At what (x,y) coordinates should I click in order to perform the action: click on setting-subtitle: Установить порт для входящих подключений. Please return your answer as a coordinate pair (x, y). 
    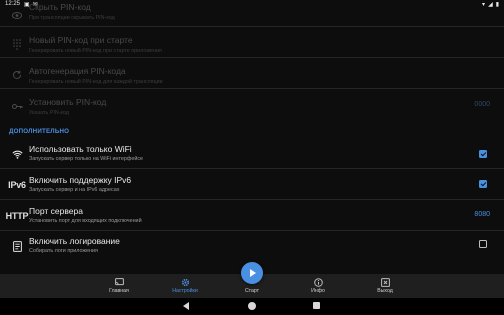
    Looking at the image, I should click on (85, 221).